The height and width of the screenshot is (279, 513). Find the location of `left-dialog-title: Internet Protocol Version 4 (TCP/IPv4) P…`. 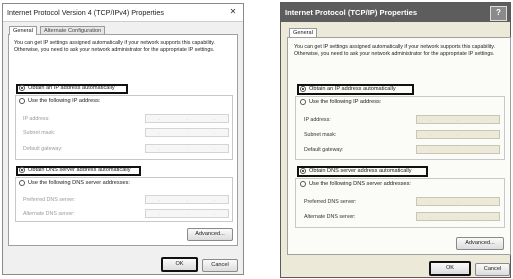

left-dialog-title: Internet Protocol Version 4 (TCP/IPv4) P… is located at coordinates (85, 12).